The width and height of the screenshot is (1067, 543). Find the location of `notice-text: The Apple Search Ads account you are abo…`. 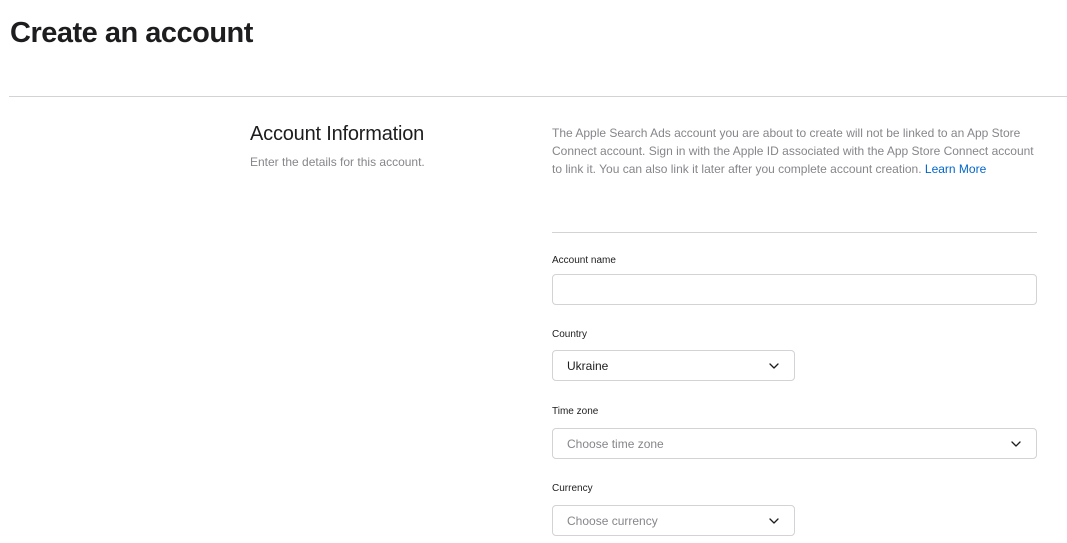

notice-text: The Apple Search Ads account you are abo… is located at coordinates (795, 151).